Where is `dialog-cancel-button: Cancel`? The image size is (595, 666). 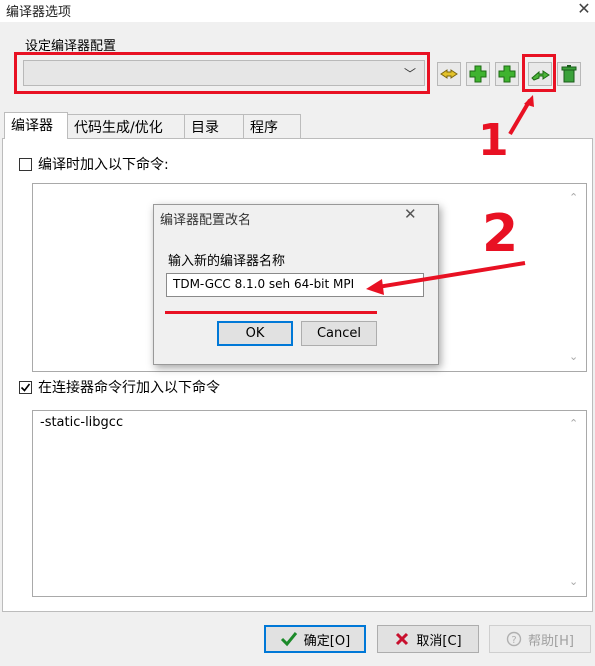 dialog-cancel-button: Cancel is located at coordinates (339, 333).